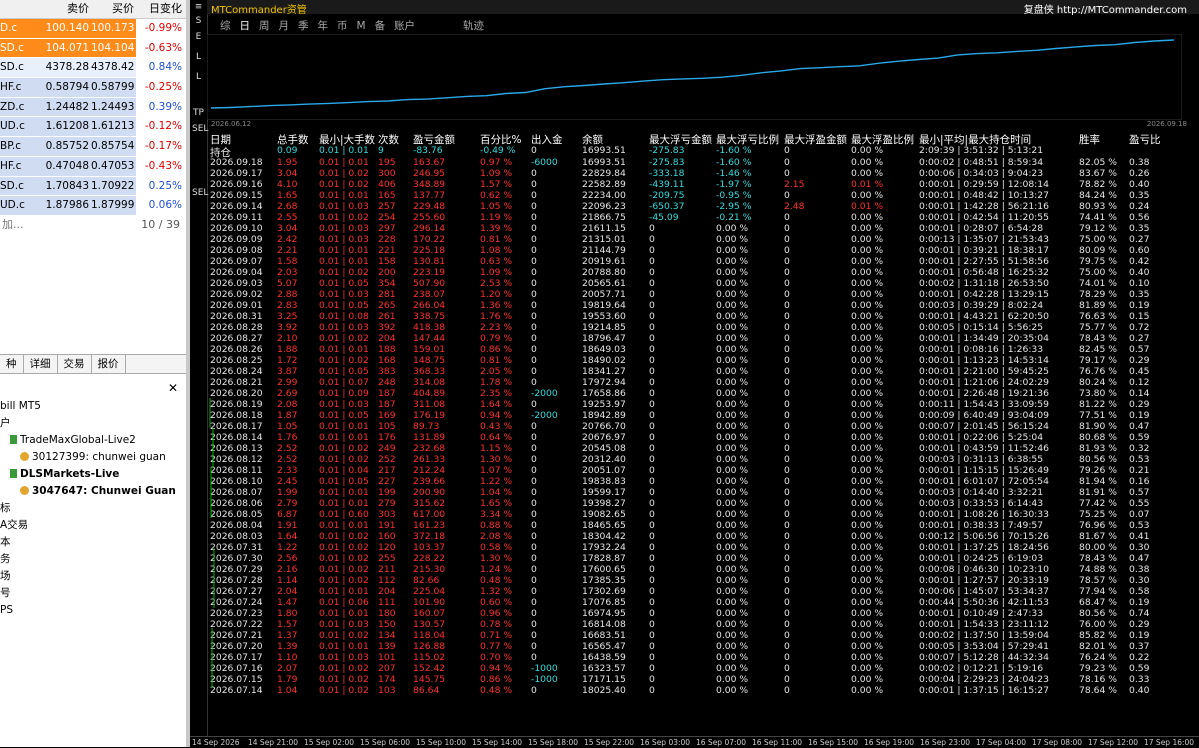  I want to click on navigator-item: TradeMaxGlobal-Live2, so click(93, 440).